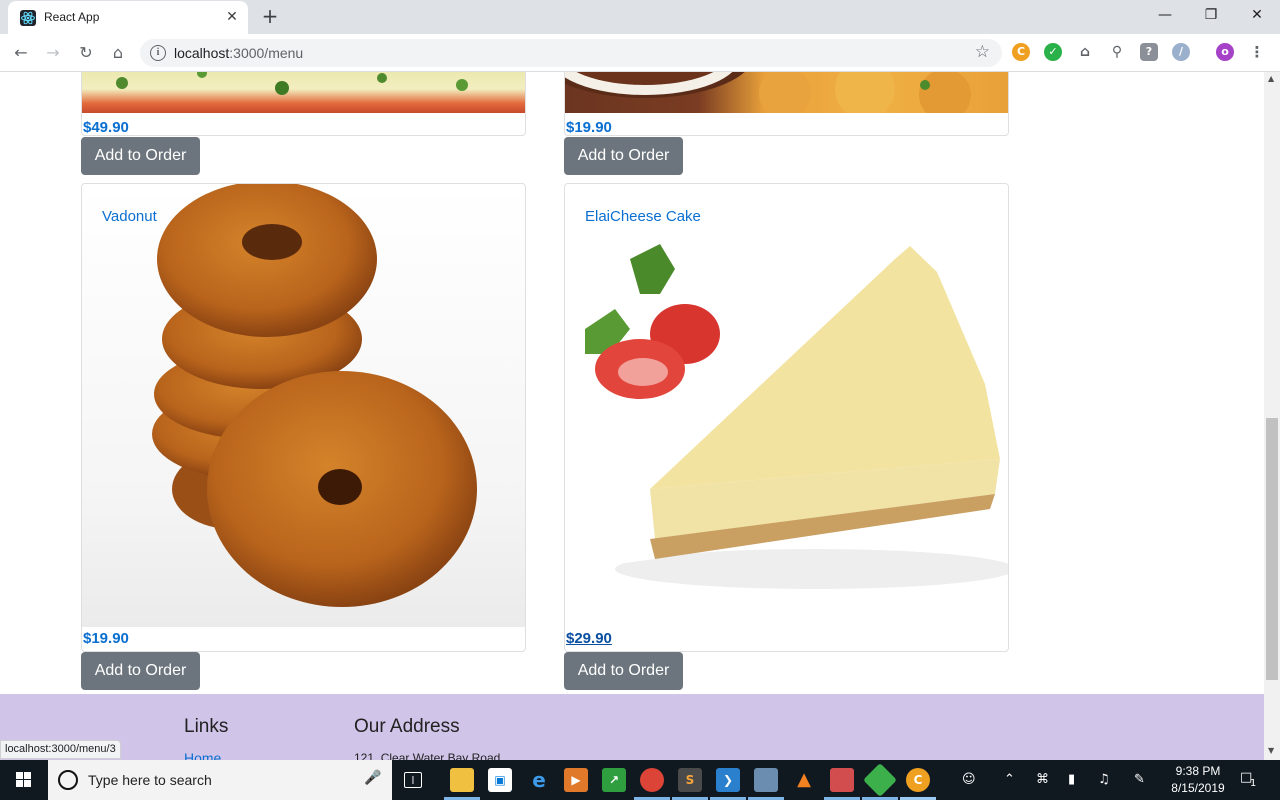 This screenshot has height=804, width=1280. I want to click on price-link: $29.90, so click(589, 638).